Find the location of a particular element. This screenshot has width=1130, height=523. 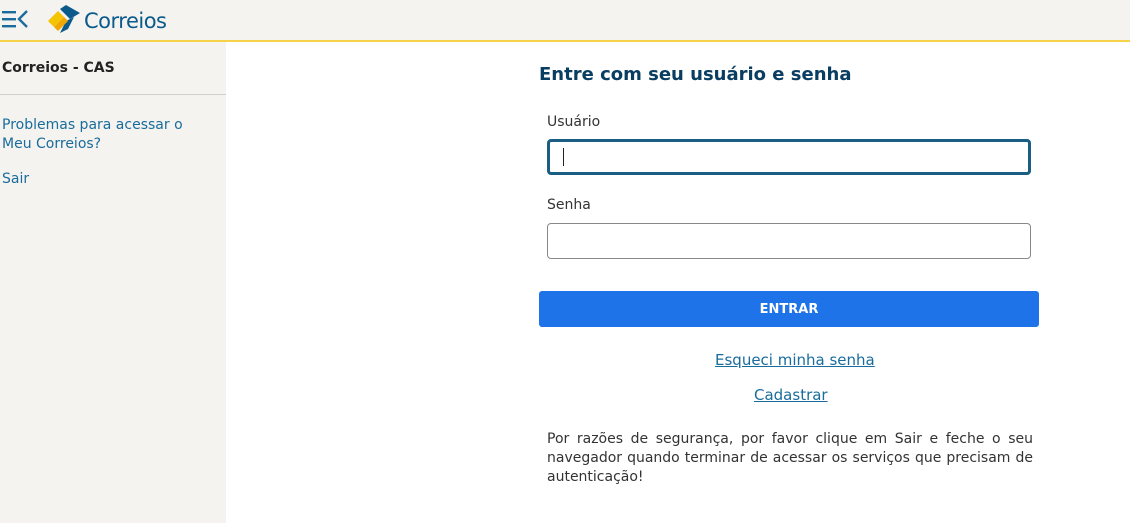

username-input is located at coordinates (789, 157).